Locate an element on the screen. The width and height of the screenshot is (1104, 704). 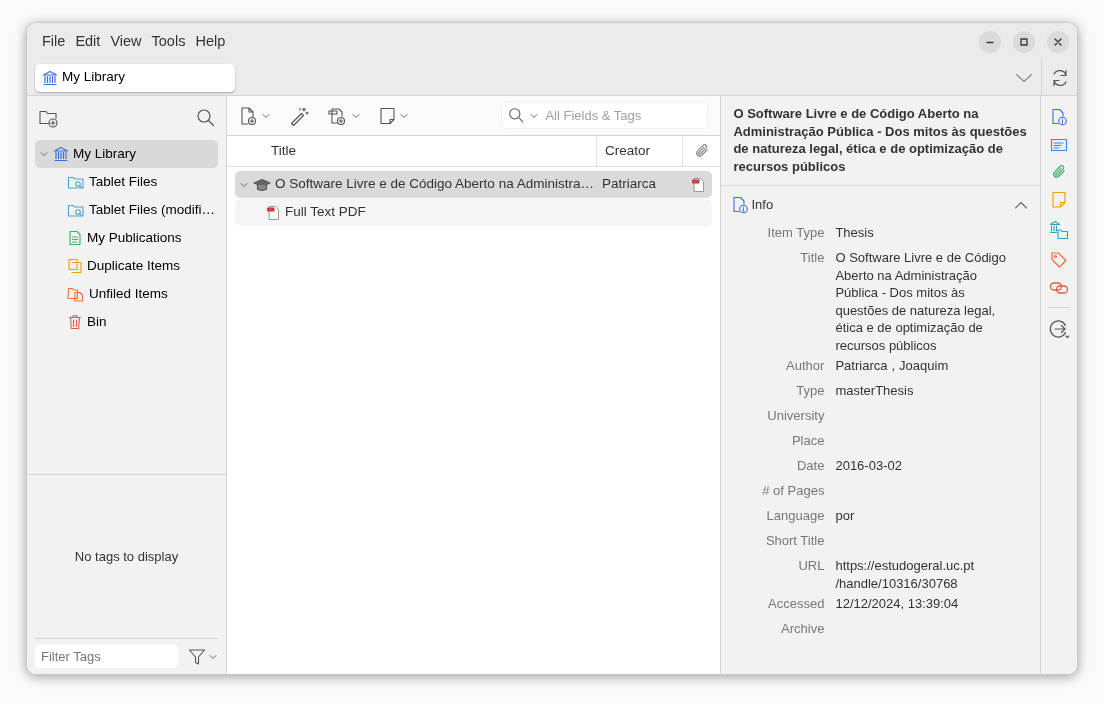
pdf-icon is located at coordinates (274, 212).